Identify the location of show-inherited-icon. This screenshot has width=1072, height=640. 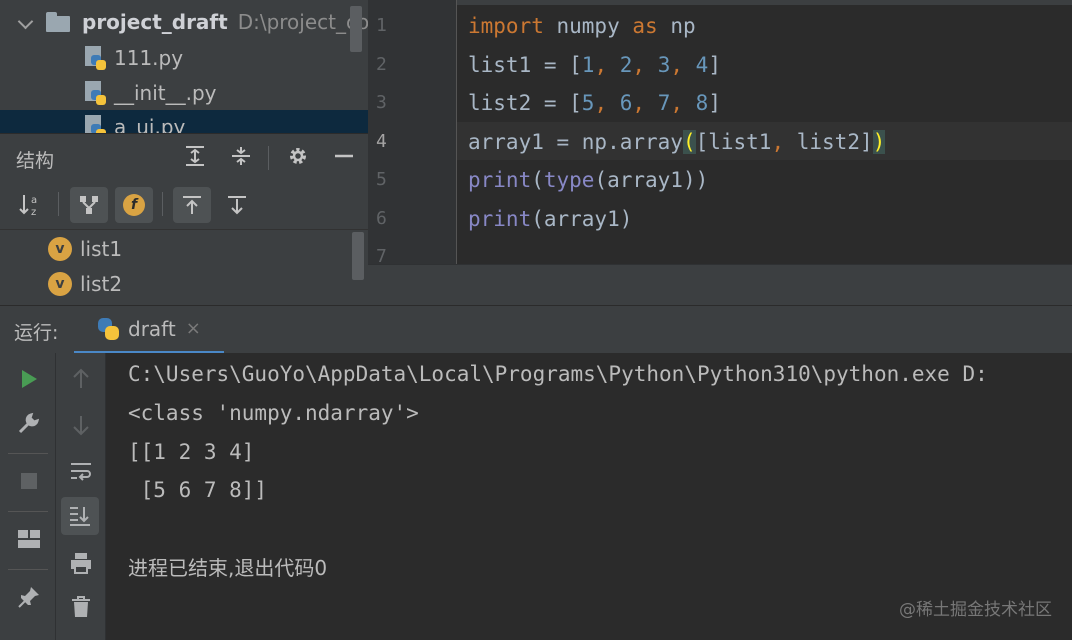
(89, 205).